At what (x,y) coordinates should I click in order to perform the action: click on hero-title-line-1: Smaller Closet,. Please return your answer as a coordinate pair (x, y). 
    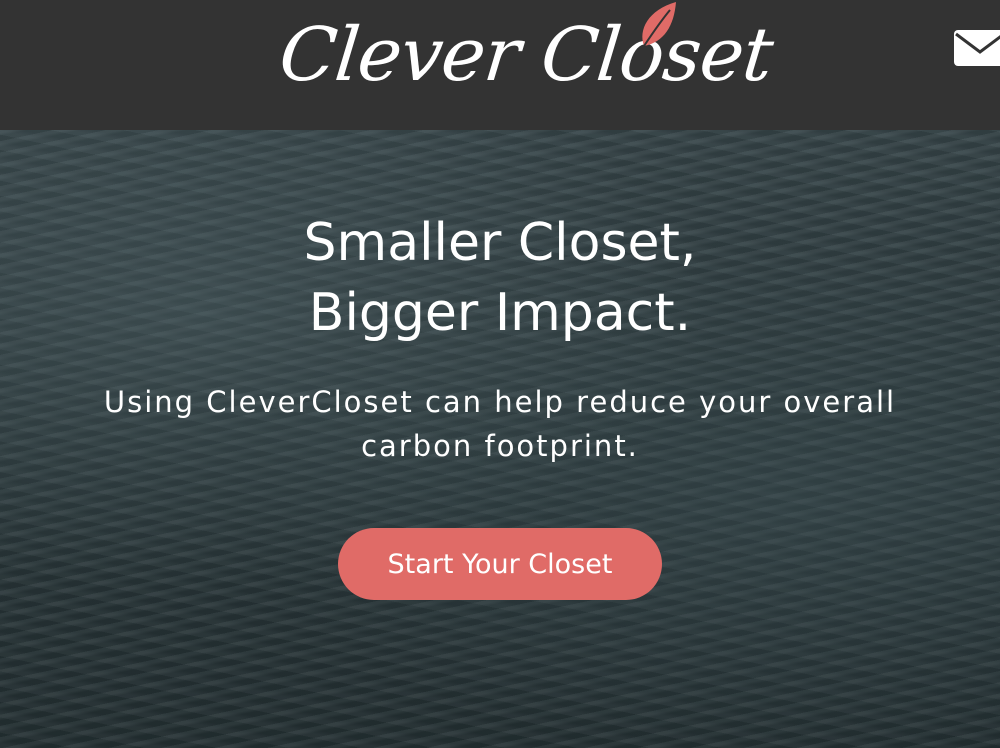
    Looking at the image, I should click on (500, 243).